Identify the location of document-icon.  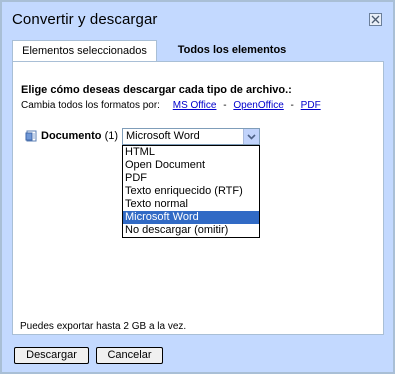
(31, 136).